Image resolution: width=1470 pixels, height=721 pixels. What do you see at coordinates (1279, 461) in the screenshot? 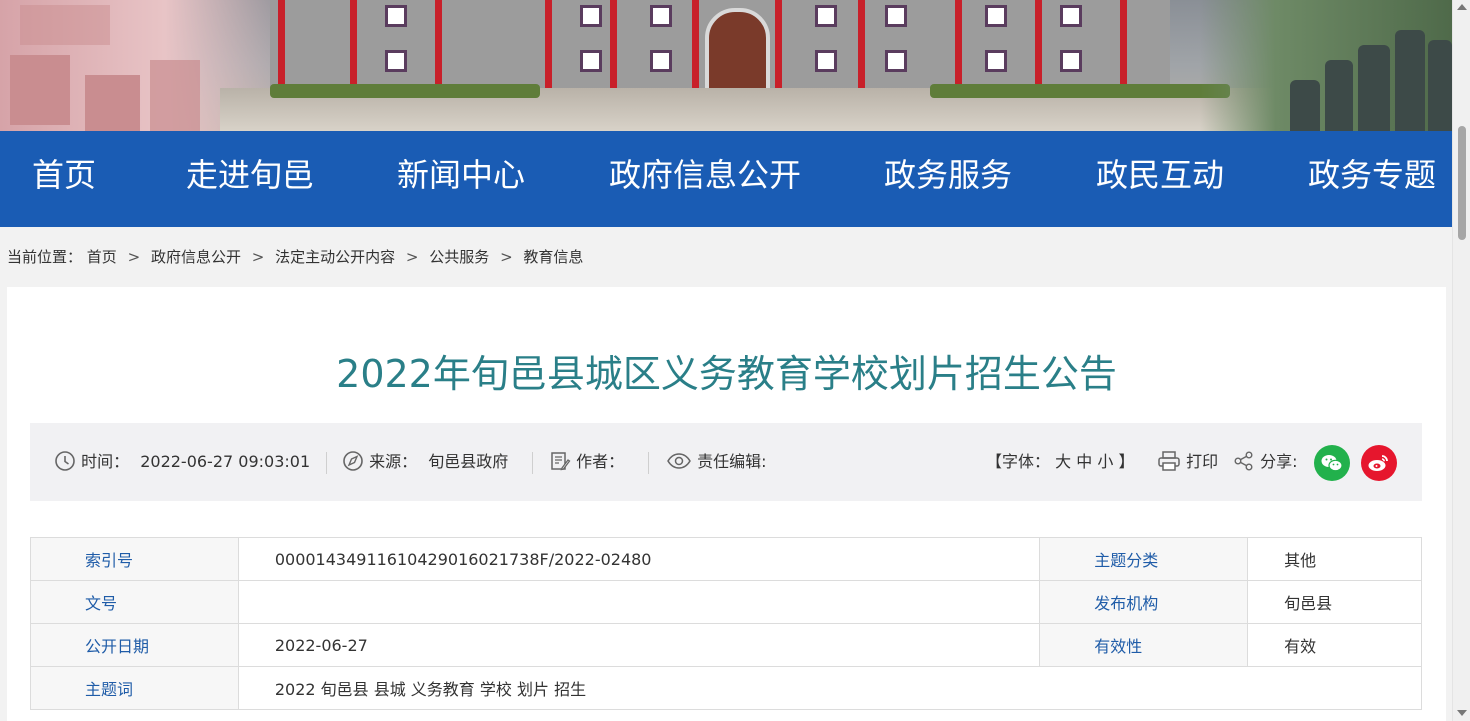
I see `share-label: 分享:` at bounding box center [1279, 461].